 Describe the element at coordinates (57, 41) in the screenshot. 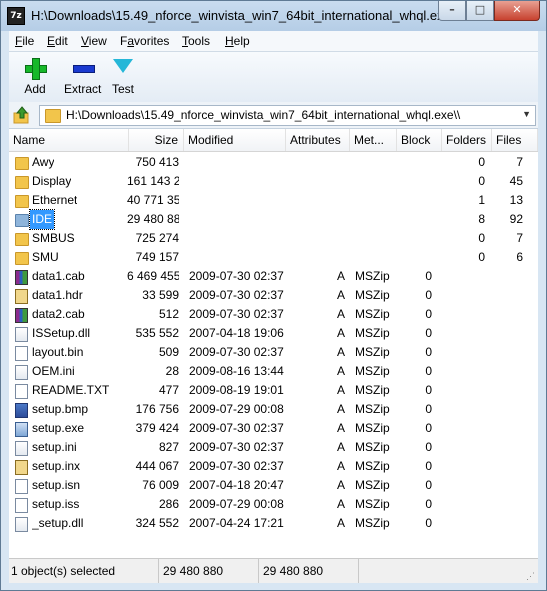

I see `menu-edit: Edit` at that location.